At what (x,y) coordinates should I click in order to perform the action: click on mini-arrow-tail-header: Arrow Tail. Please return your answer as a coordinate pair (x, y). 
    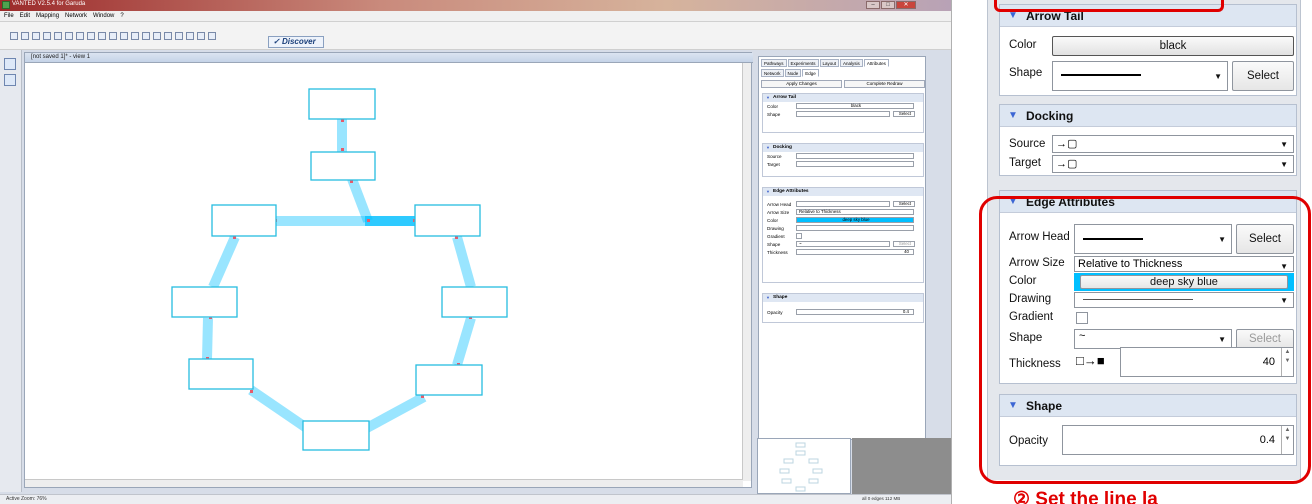
    Looking at the image, I should click on (843, 98).